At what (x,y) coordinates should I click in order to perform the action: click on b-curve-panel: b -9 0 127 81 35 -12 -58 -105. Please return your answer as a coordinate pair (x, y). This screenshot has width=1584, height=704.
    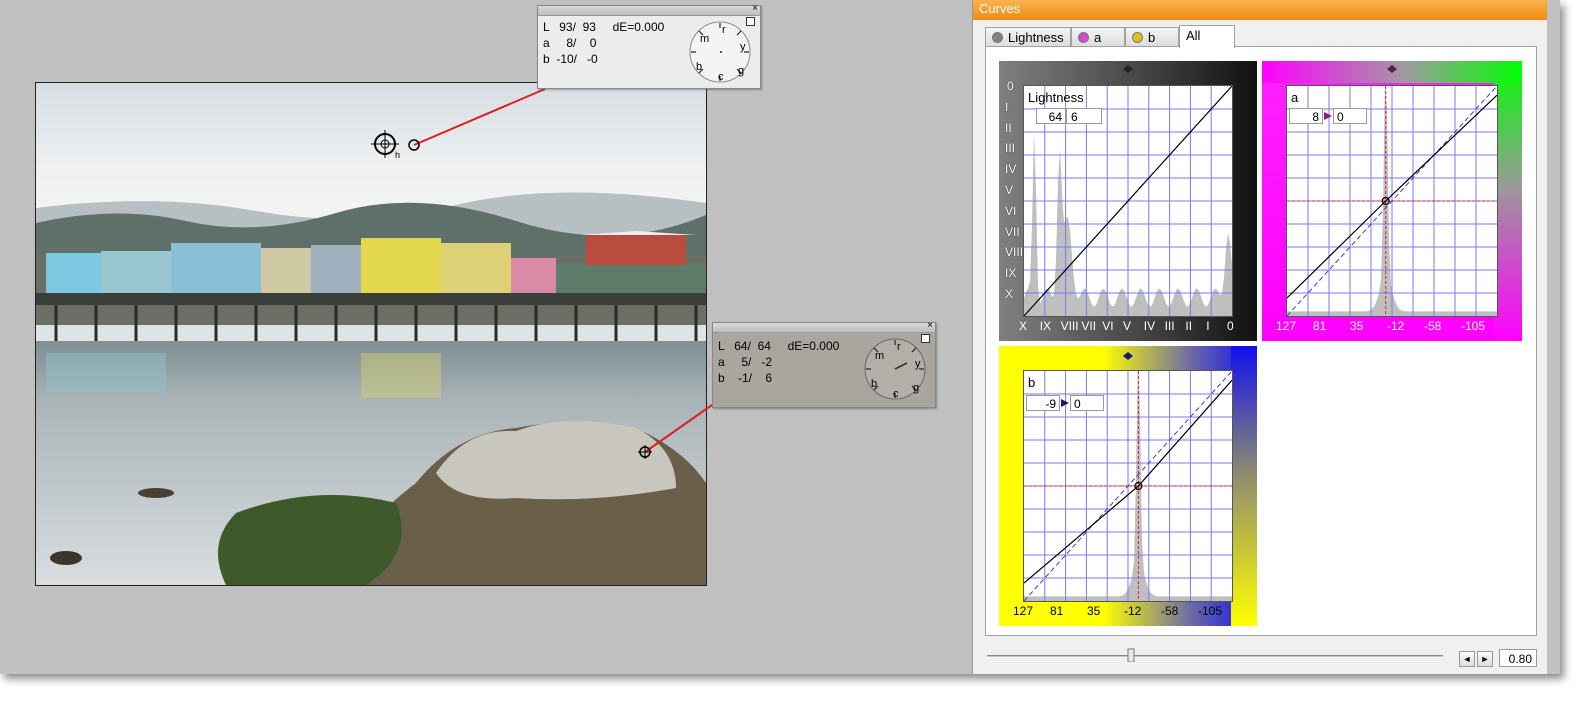
    Looking at the image, I should click on (1128, 486).